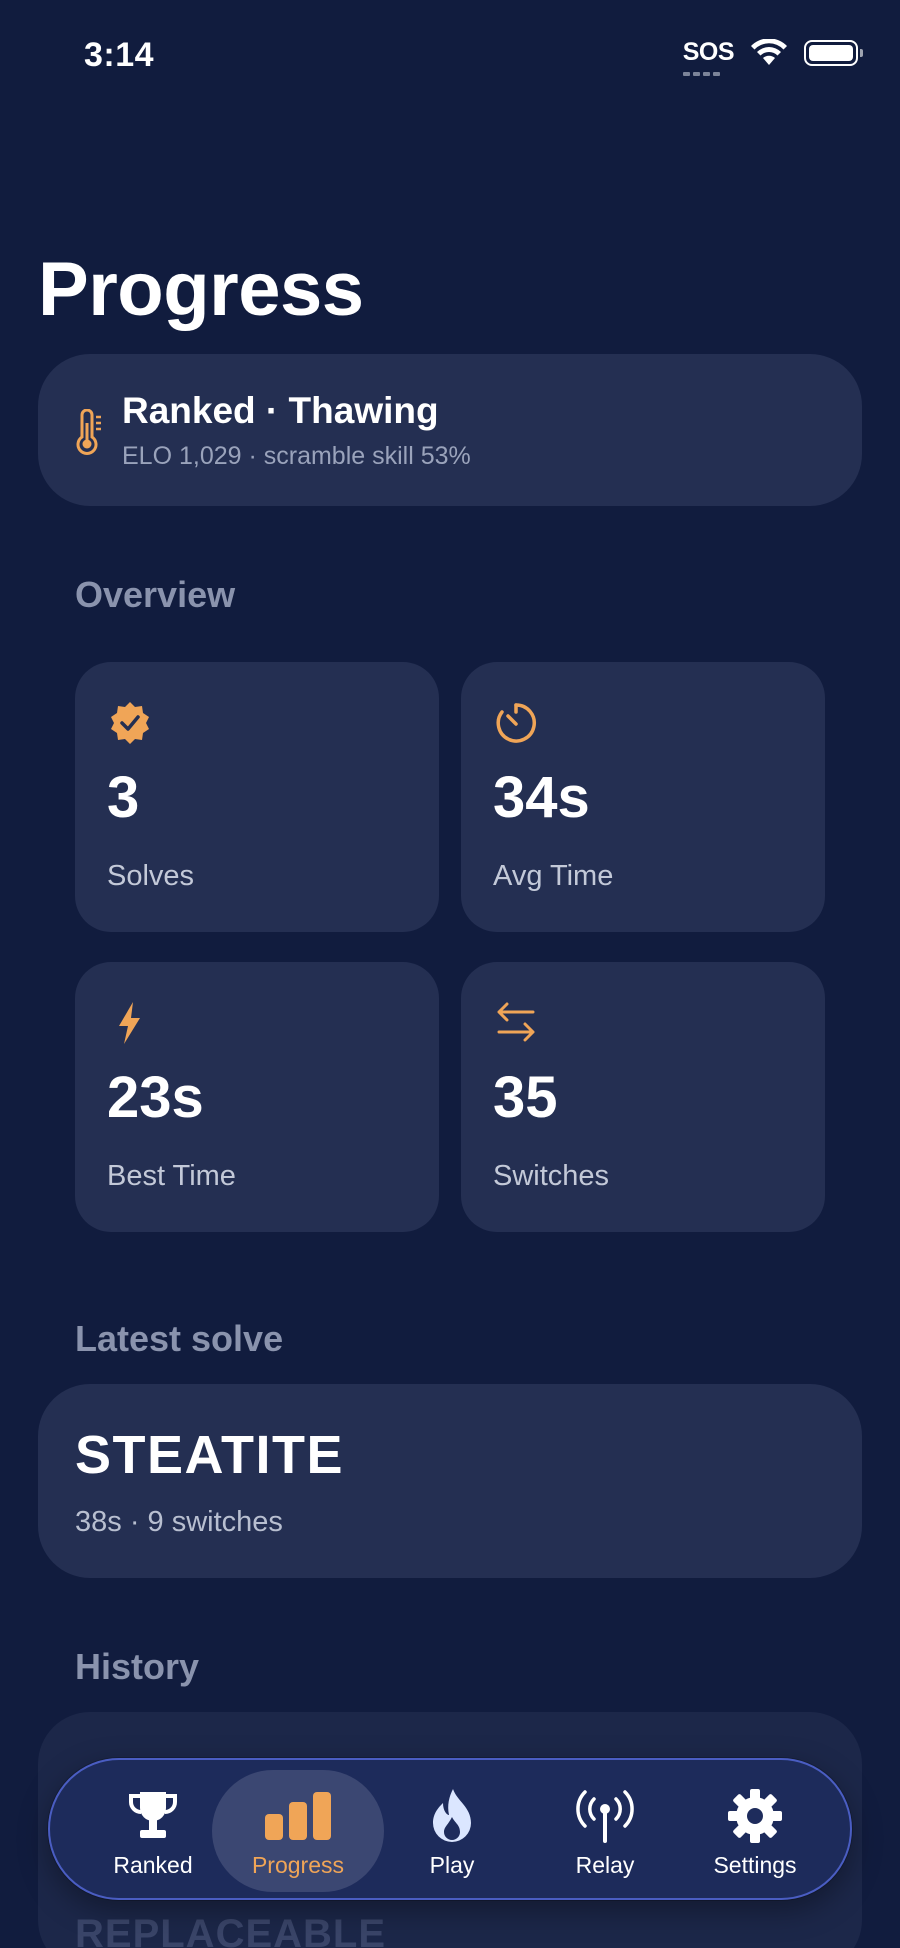 This screenshot has width=900, height=1948. I want to click on tab-label: Ranked, so click(153, 1865).